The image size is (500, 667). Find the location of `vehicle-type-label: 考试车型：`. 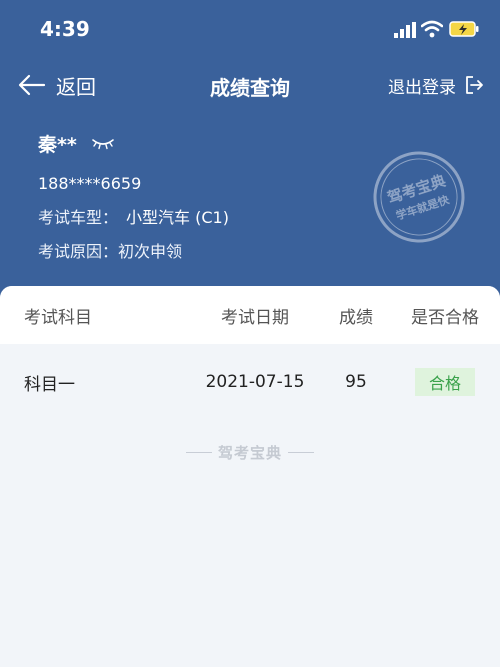

vehicle-type-label: 考试车型： is located at coordinates (78, 217).